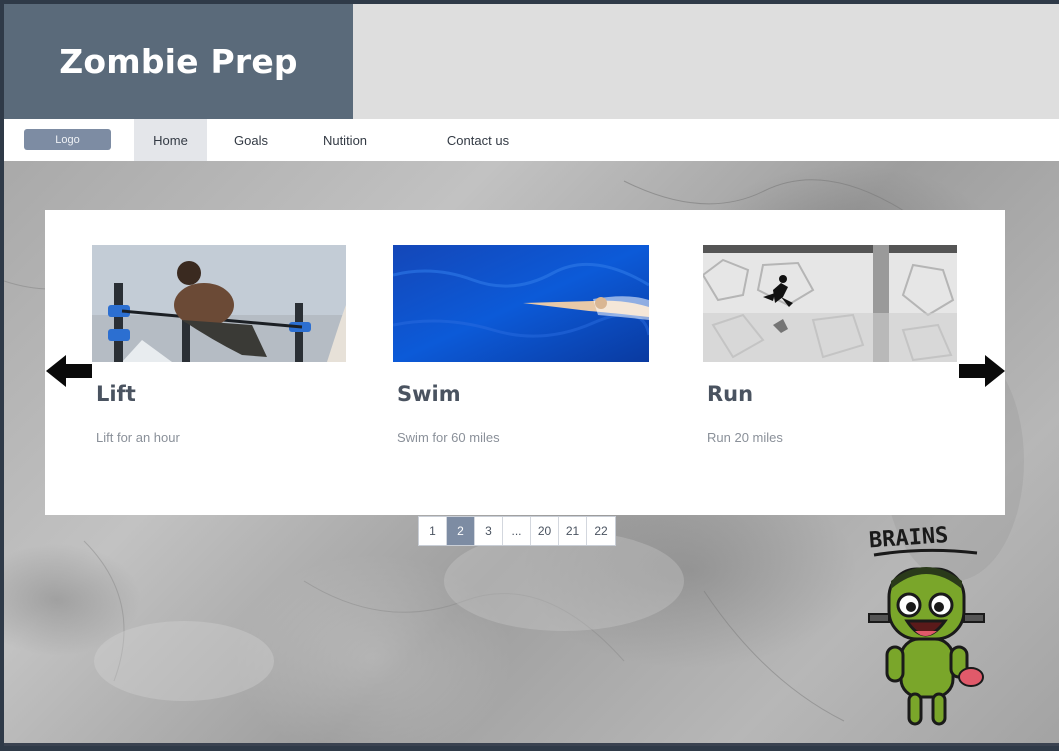  What do you see at coordinates (478, 140) in the screenshot?
I see `nav-item-contact: Contact us` at bounding box center [478, 140].